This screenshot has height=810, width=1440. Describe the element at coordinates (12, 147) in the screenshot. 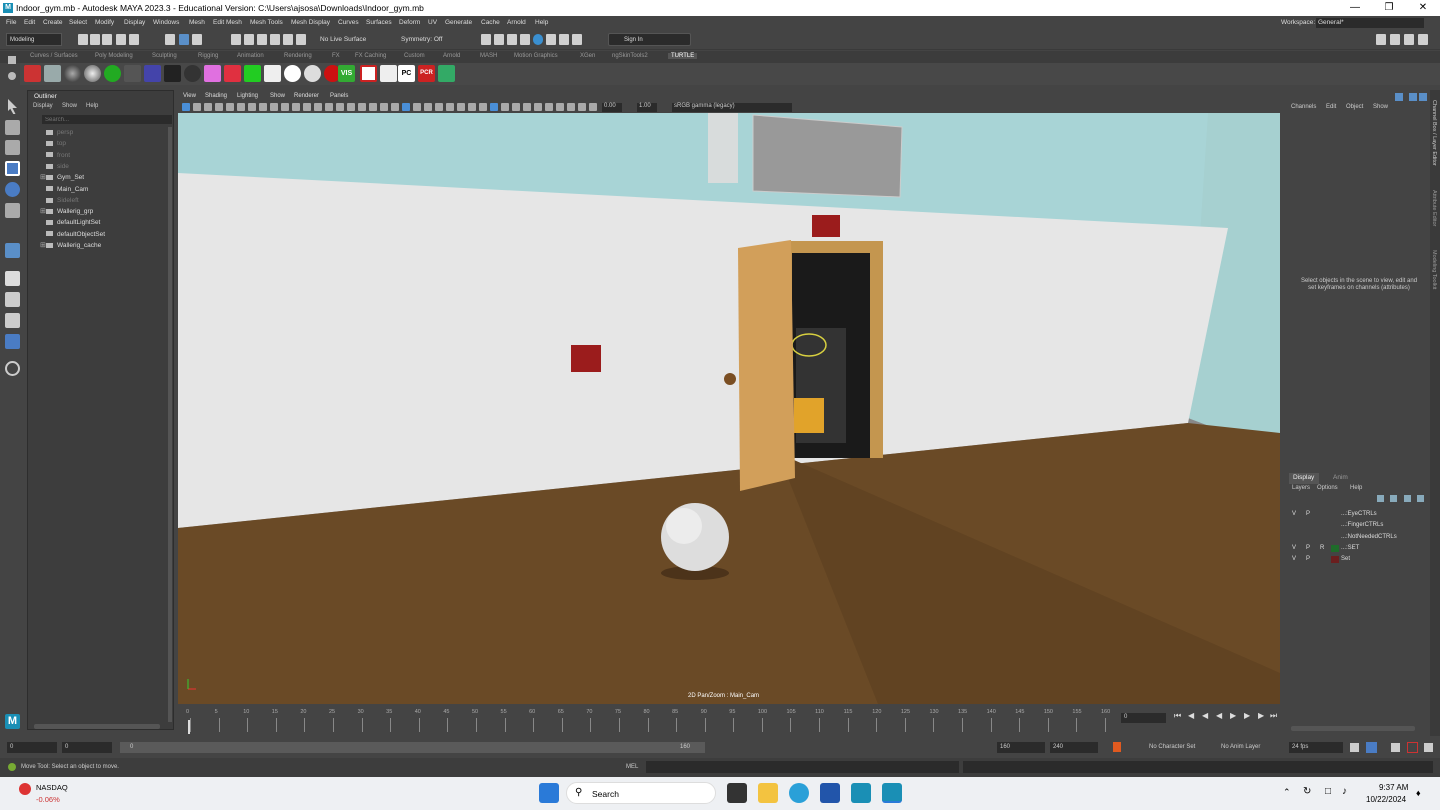

I see `paint-select-icon` at that location.